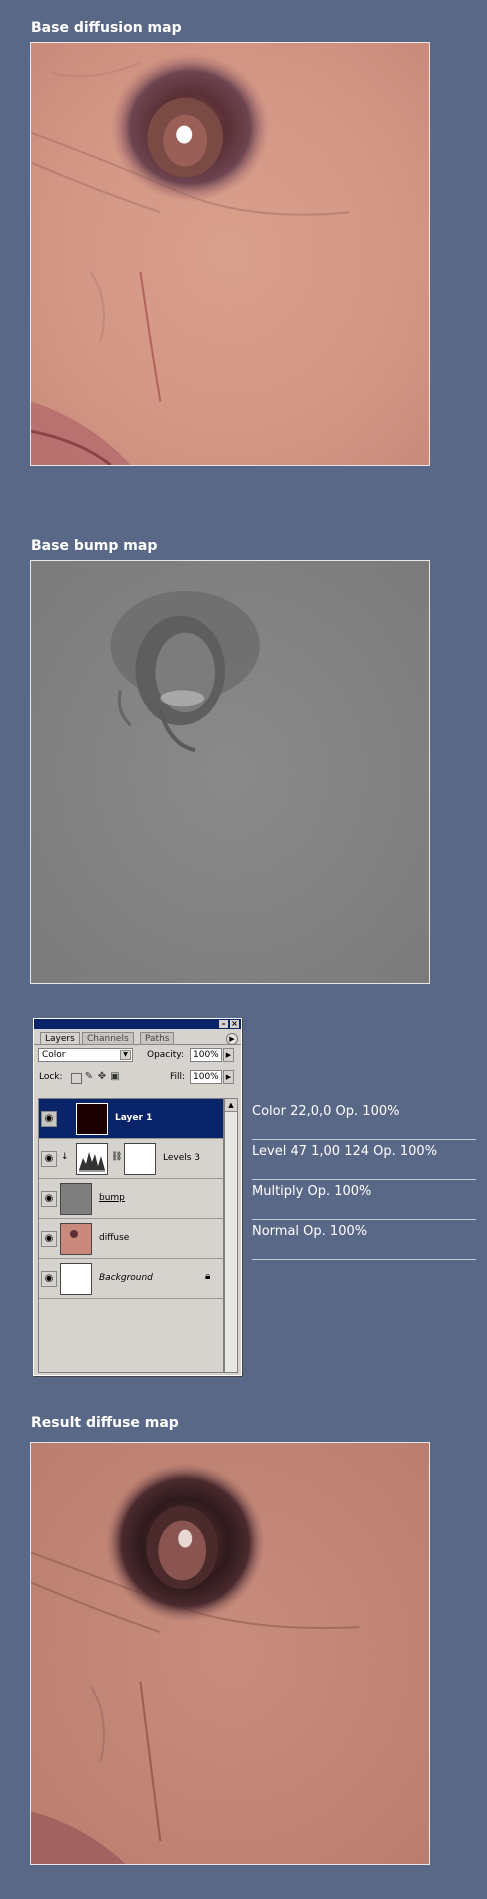 This screenshot has width=487, height=1899. I want to click on lock-brush-icon: ✎, so click(89, 1077).